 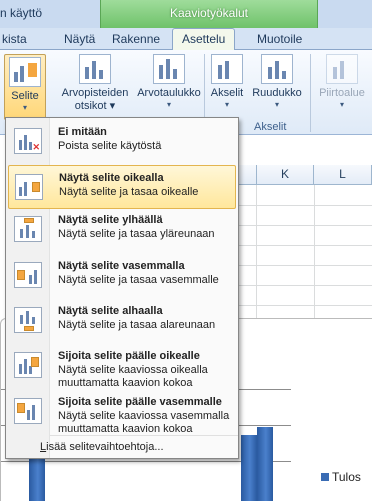 I want to click on data-labels-icon, so click(x=95, y=69).